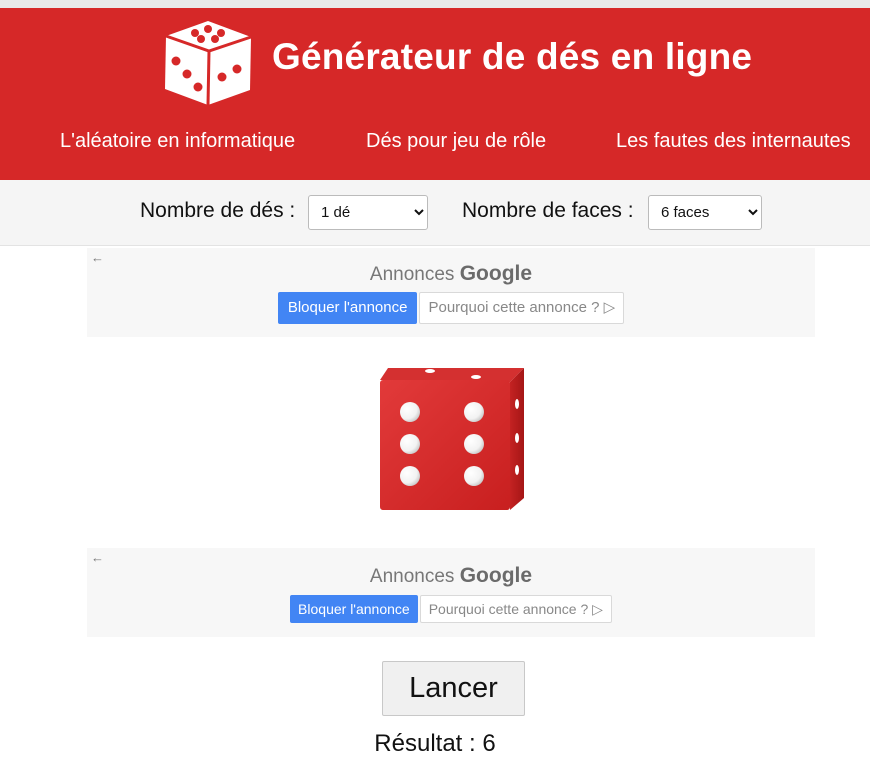 The width and height of the screenshot is (870, 776). I want to click on faces-select: 6 faces, so click(705, 212).